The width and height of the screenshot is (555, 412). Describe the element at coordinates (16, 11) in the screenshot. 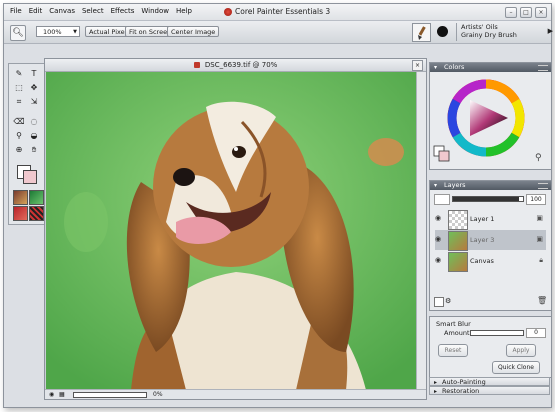

I see `menu-file: File` at that location.